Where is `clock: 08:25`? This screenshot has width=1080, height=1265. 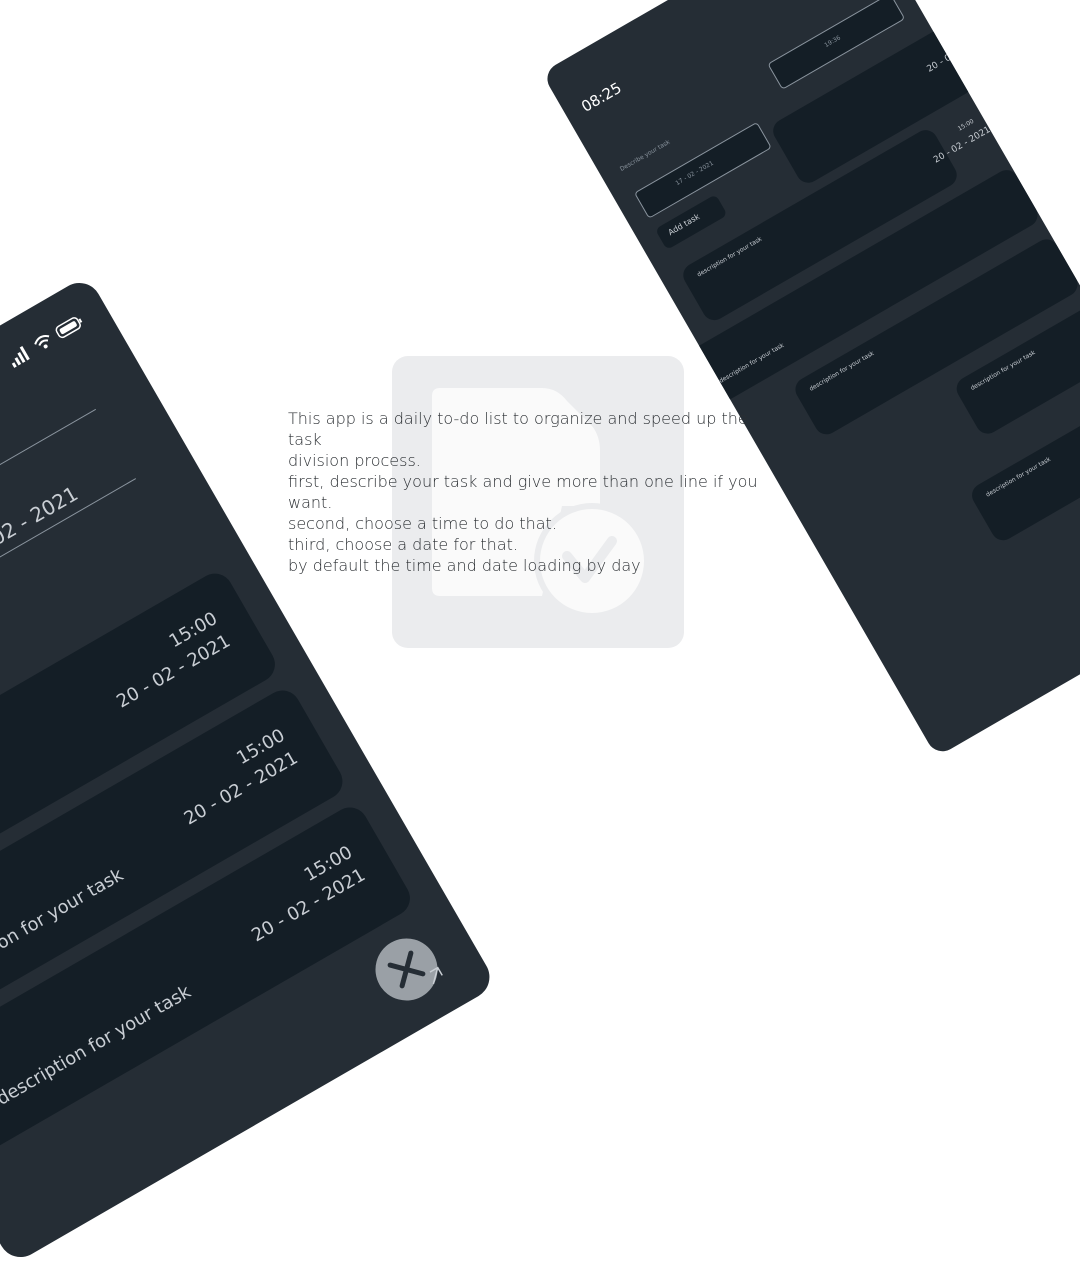
clock: 08:25 is located at coordinates (601, 97).